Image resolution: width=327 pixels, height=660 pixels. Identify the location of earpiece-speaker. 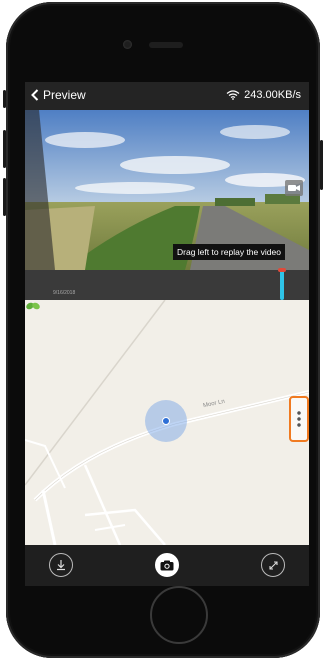
(166, 45).